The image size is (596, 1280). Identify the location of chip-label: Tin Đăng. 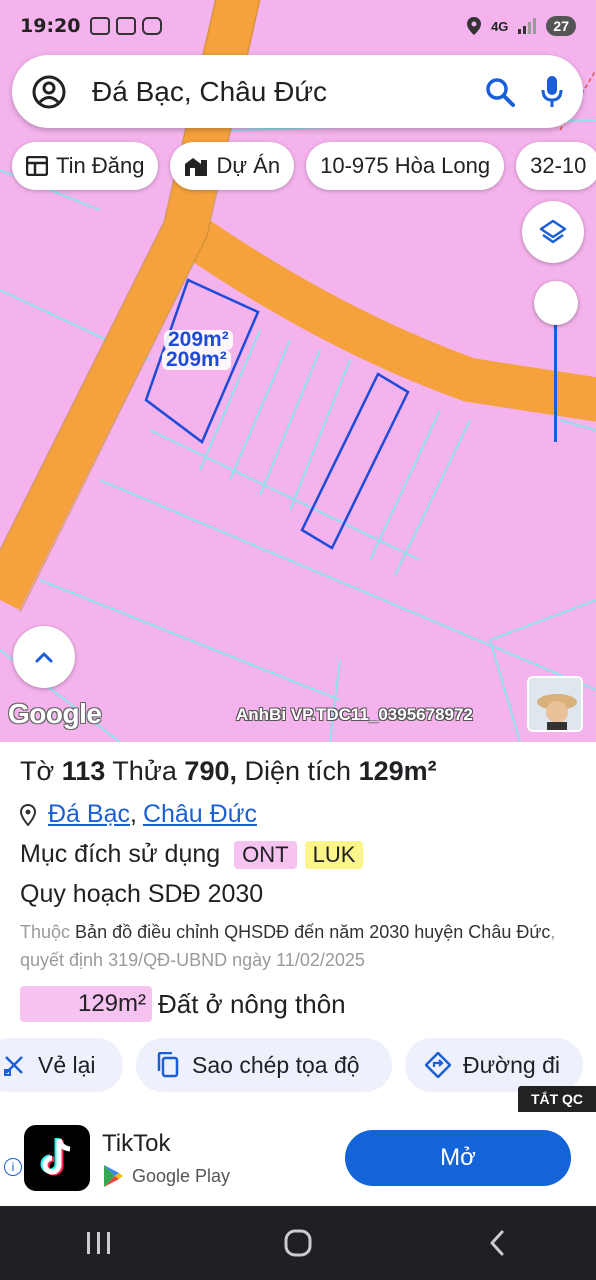
(100, 165).